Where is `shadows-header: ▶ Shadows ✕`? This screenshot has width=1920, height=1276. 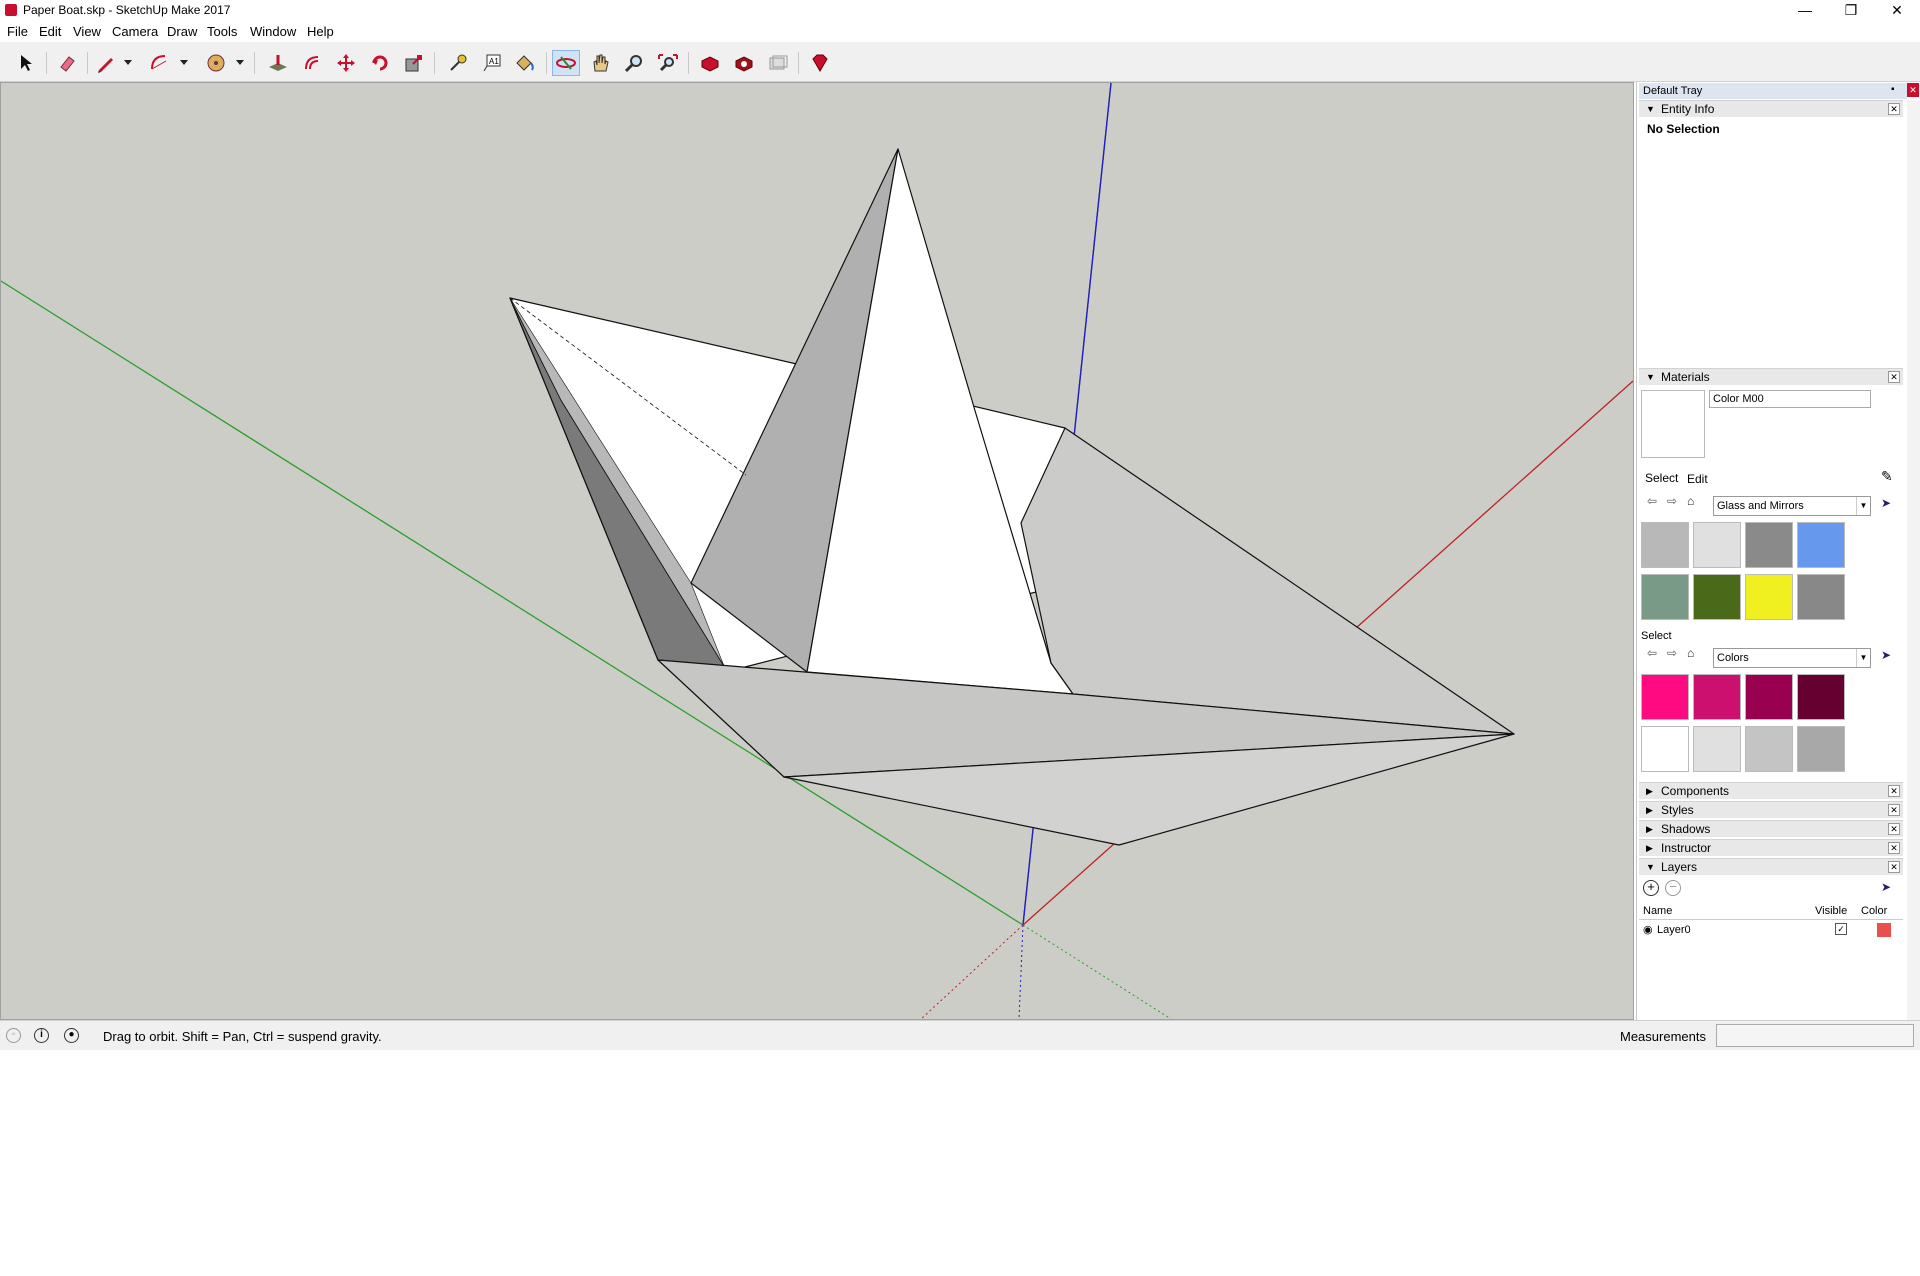 shadows-header: ▶ Shadows ✕ is located at coordinates (1771, 828).